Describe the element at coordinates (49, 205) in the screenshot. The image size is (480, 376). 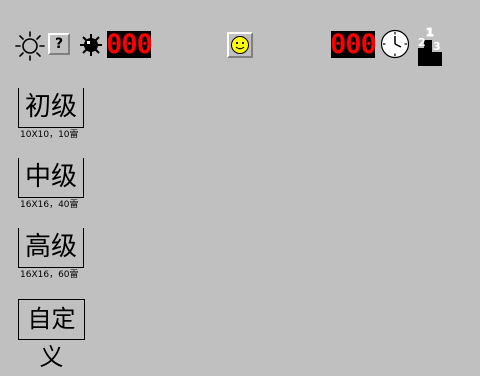
I see `level-intermediate-detail: 16X16，40雷` at that location.